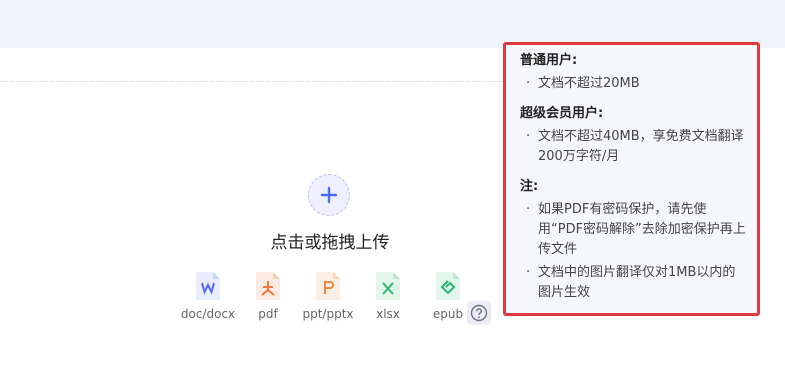 This screenshot has width=785, height=369. What do you see at coordinates (268, 286) in the screenshot?
I see `pdf-file-icon` at bounding box center [268, 286].